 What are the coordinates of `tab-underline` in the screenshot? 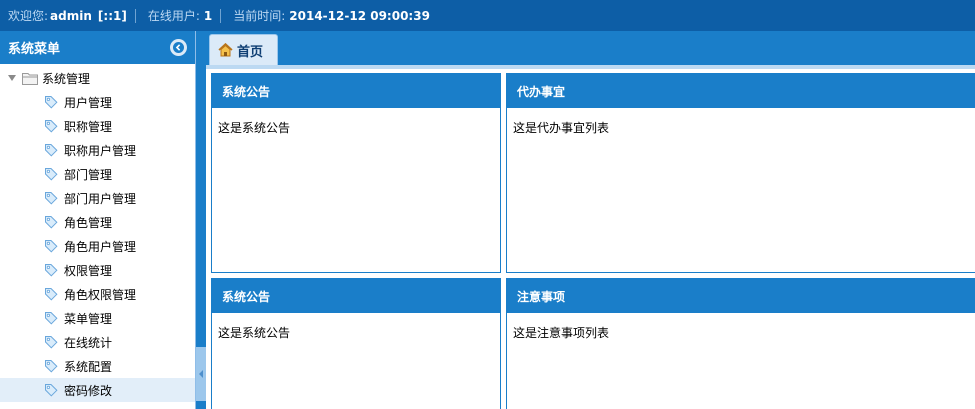 It's located at (590, 67).